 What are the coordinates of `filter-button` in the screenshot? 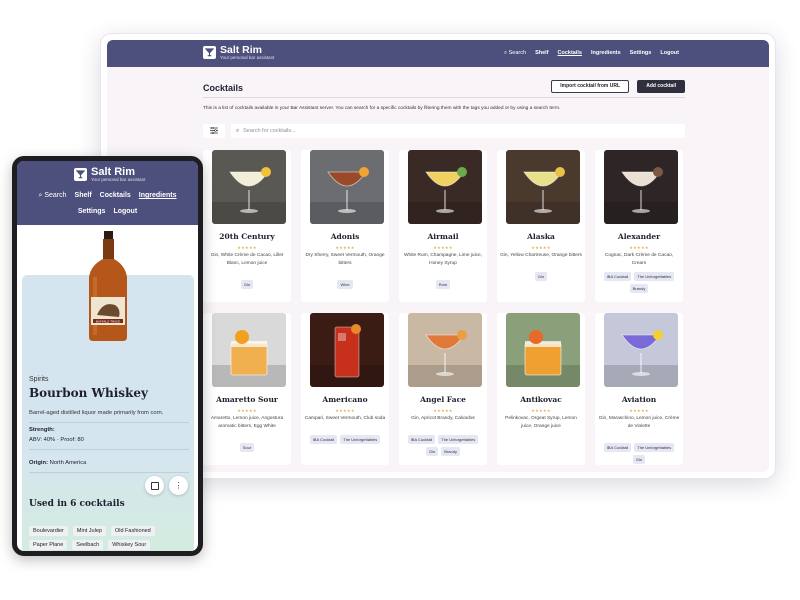 It's located at (214, 131).